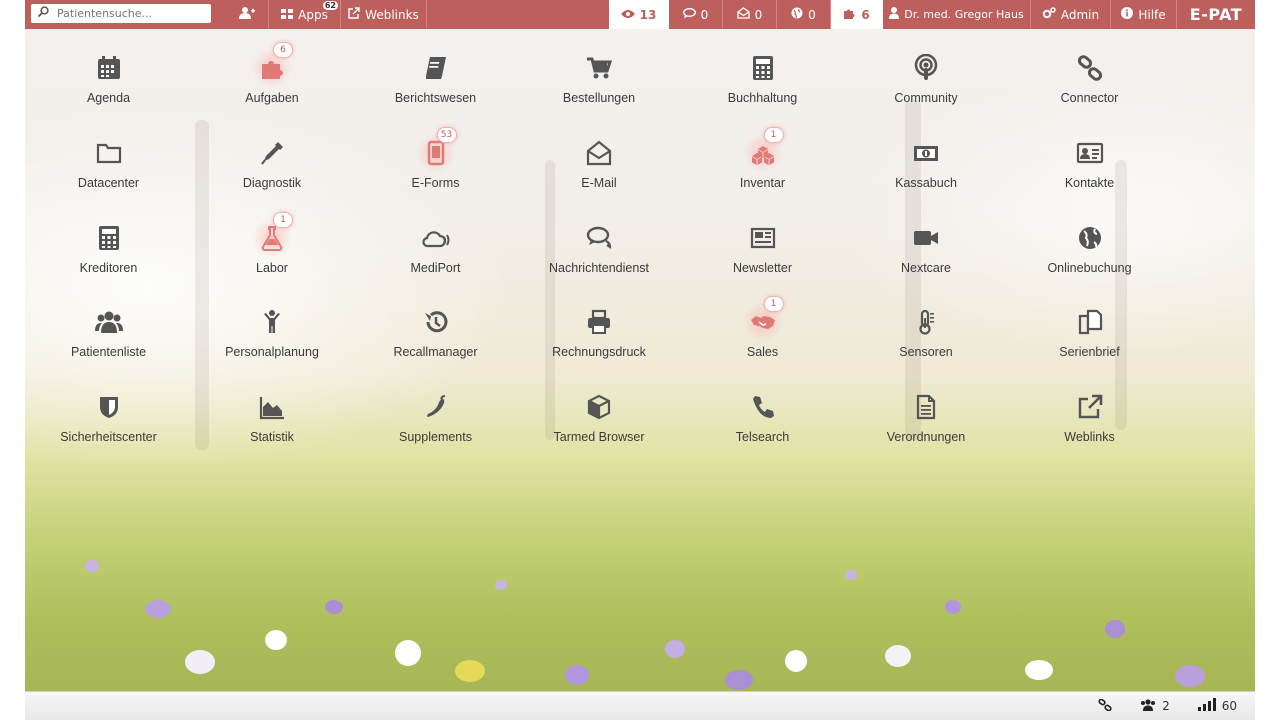  Describe the element at coordinates (446, 134) in the screenshot. I see `notification-badge: 53` at that location.